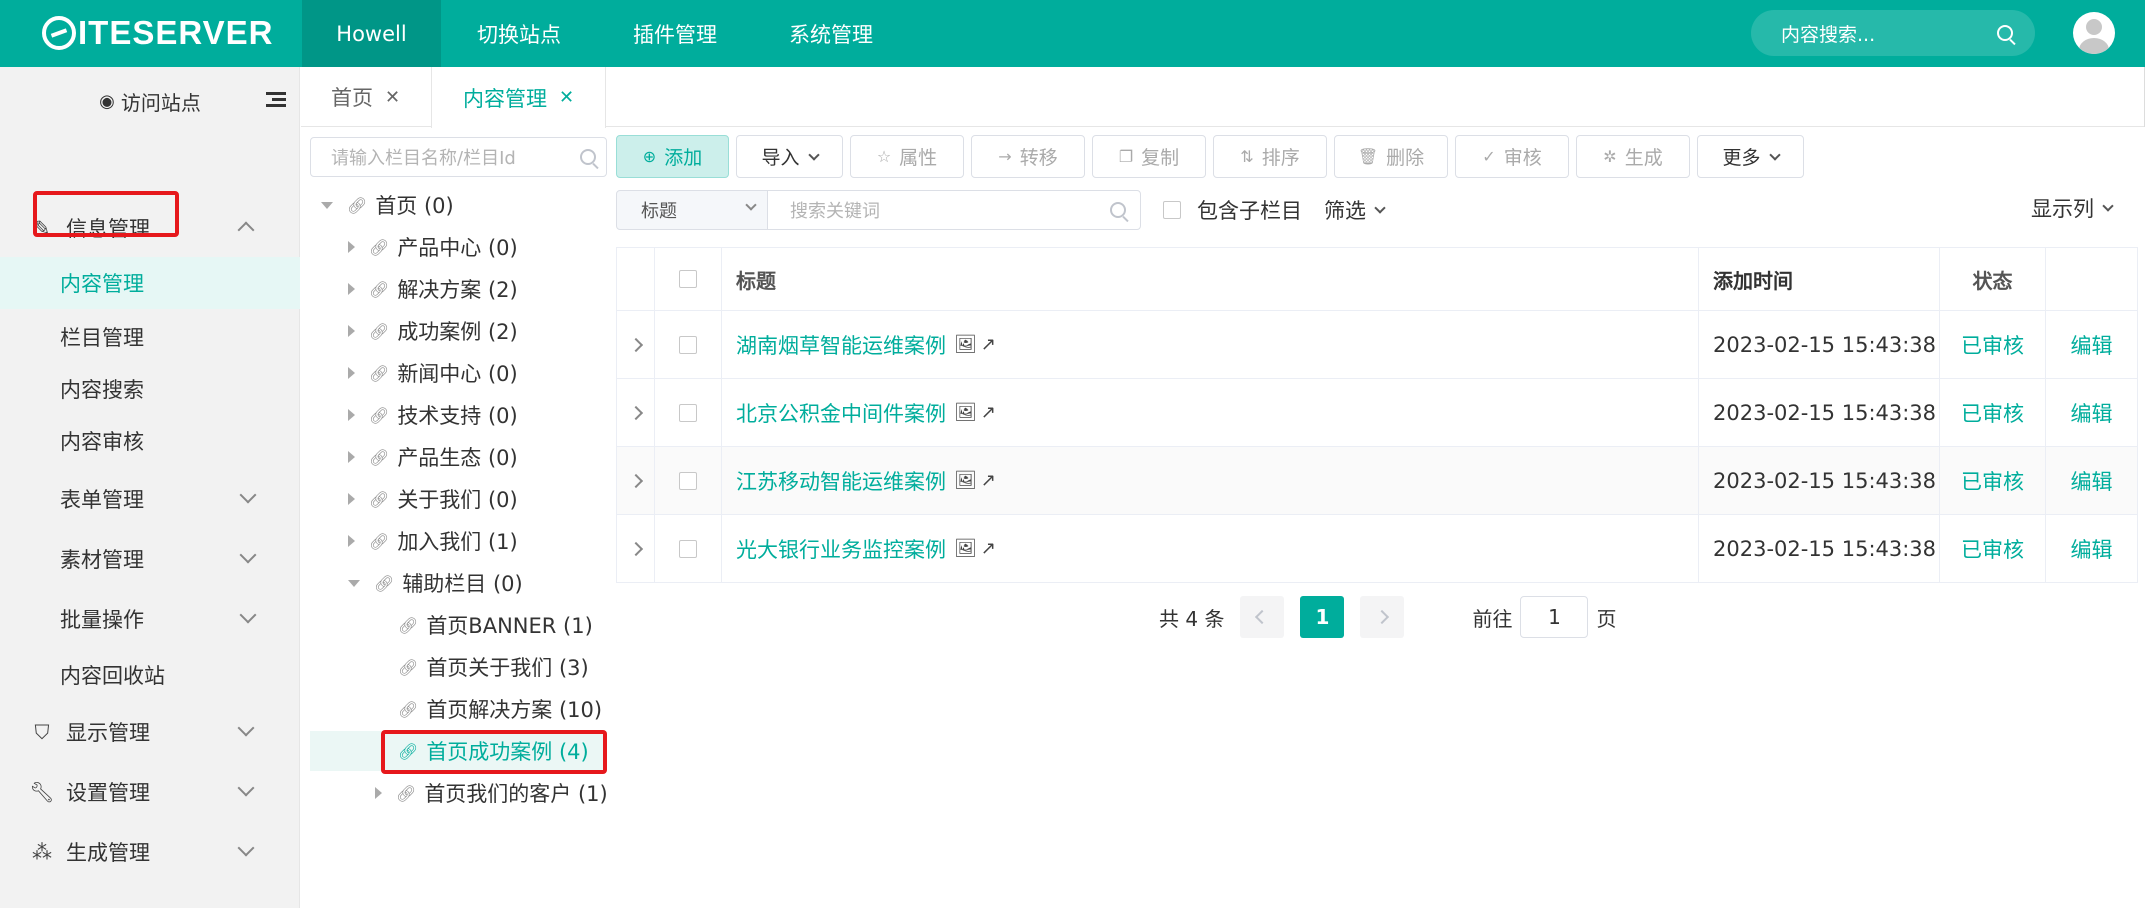 The image size is (2145, 908). What do you see at coordinates (150, 441) in the screenshot?
I see `sidebar-item-content-review: 内容审核` at bounding box center [150, 441].